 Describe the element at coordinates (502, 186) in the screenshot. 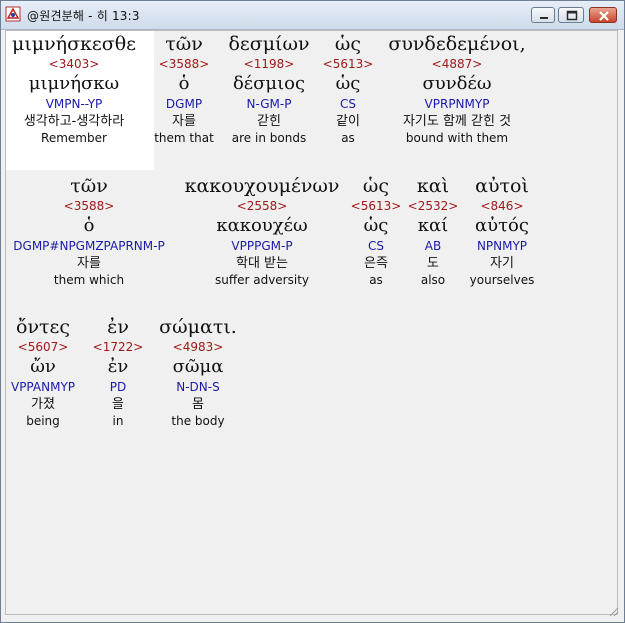

I see `greek-word: αὐτοὶ` at that location.